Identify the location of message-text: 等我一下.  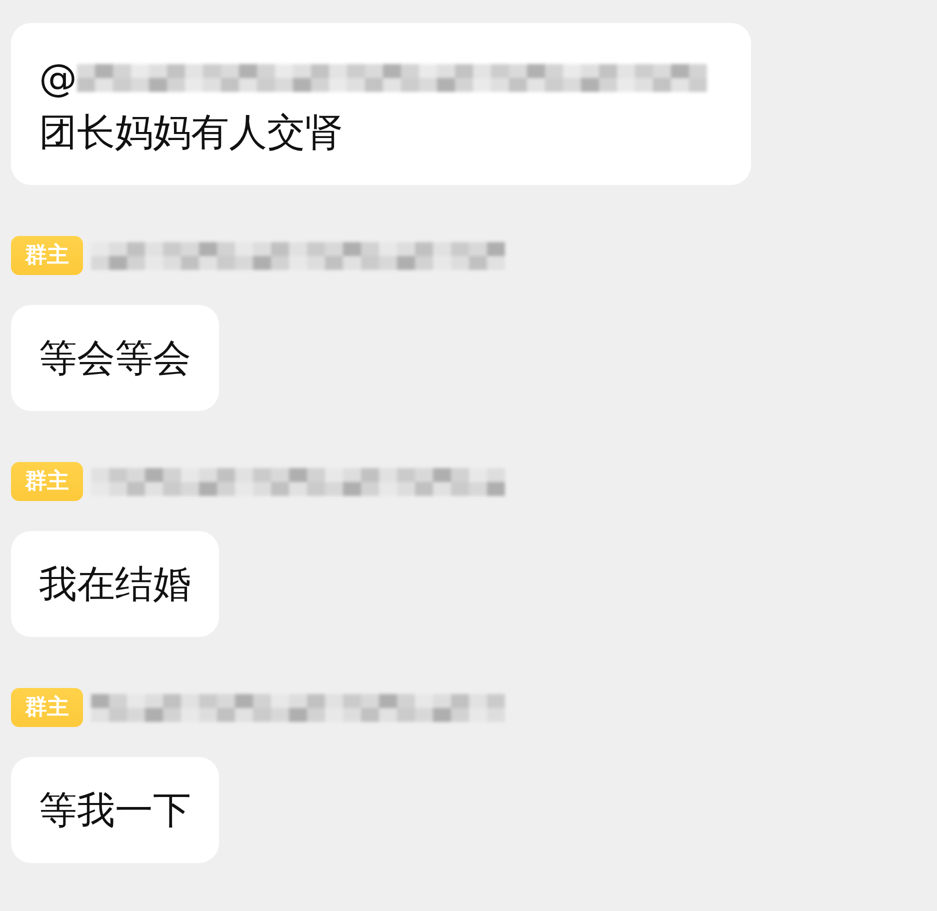
(115, 810).